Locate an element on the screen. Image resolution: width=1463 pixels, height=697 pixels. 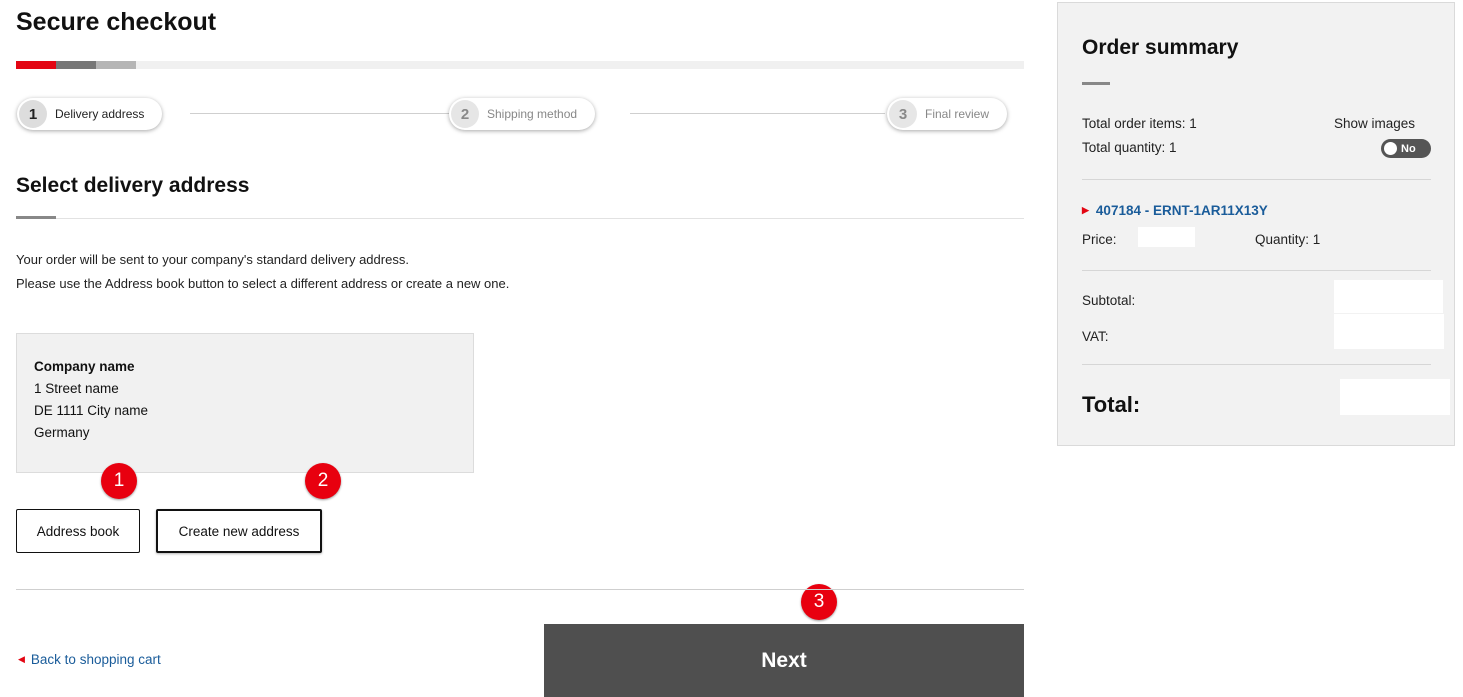
subtotal-label: Subtotal: is located at coordinates (1109, 300).